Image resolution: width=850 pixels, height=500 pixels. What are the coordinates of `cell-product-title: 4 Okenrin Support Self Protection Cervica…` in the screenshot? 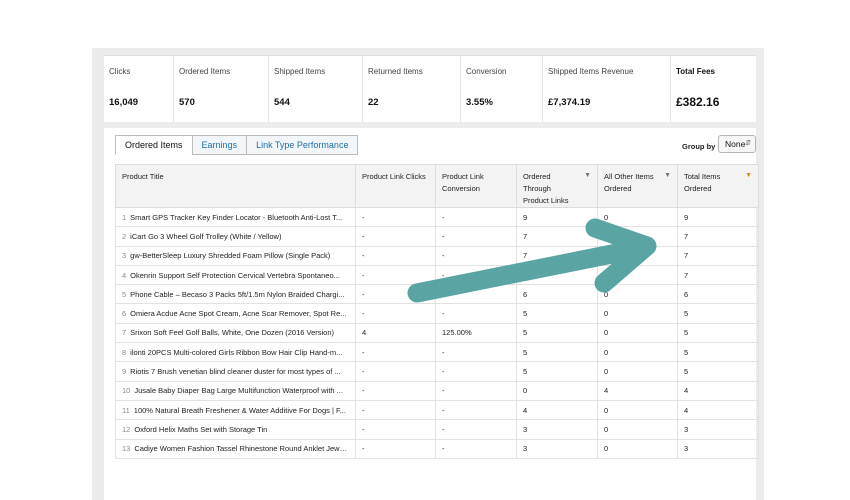 It's located at (235, 275).